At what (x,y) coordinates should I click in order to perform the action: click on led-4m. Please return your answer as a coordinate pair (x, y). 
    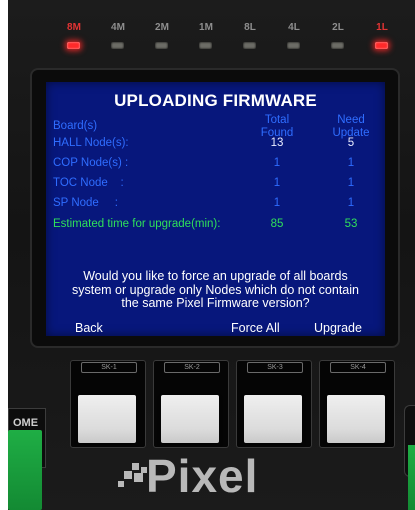
    Looking at the image, I should click on (117, 45).